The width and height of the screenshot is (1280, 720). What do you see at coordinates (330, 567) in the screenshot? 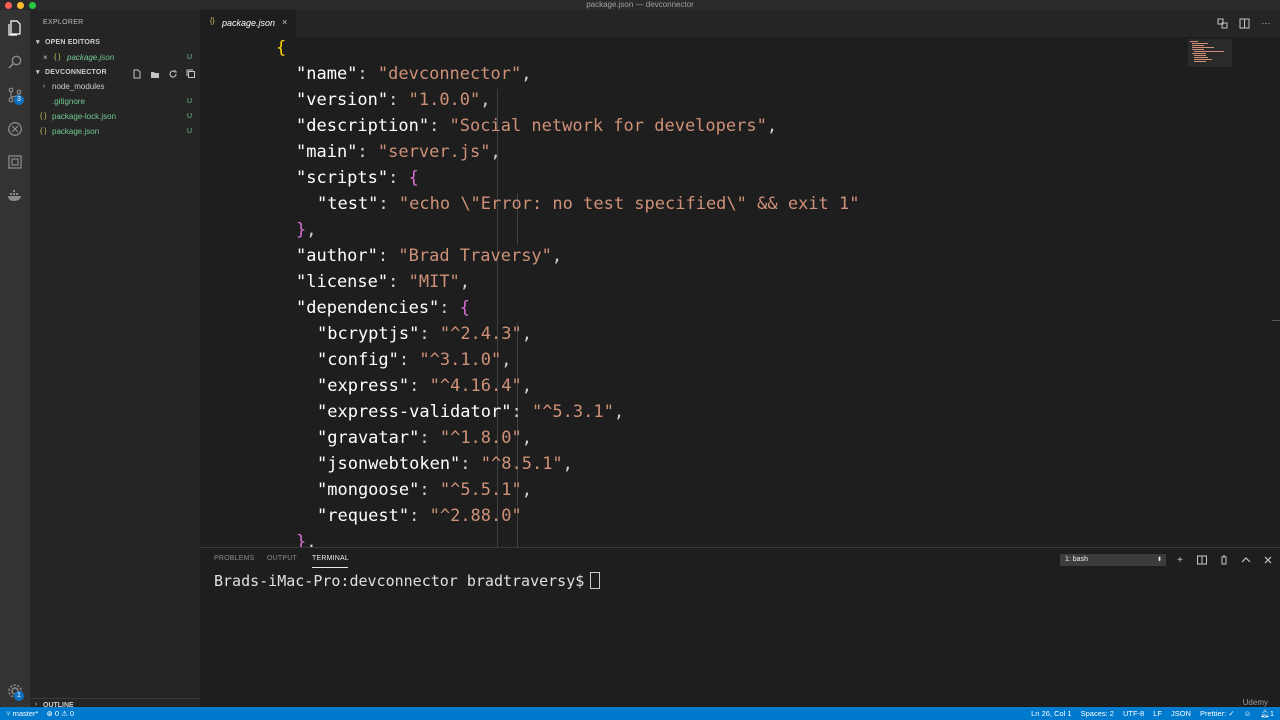
I see `active-tab-indicator` at bounding box center [330, 567].